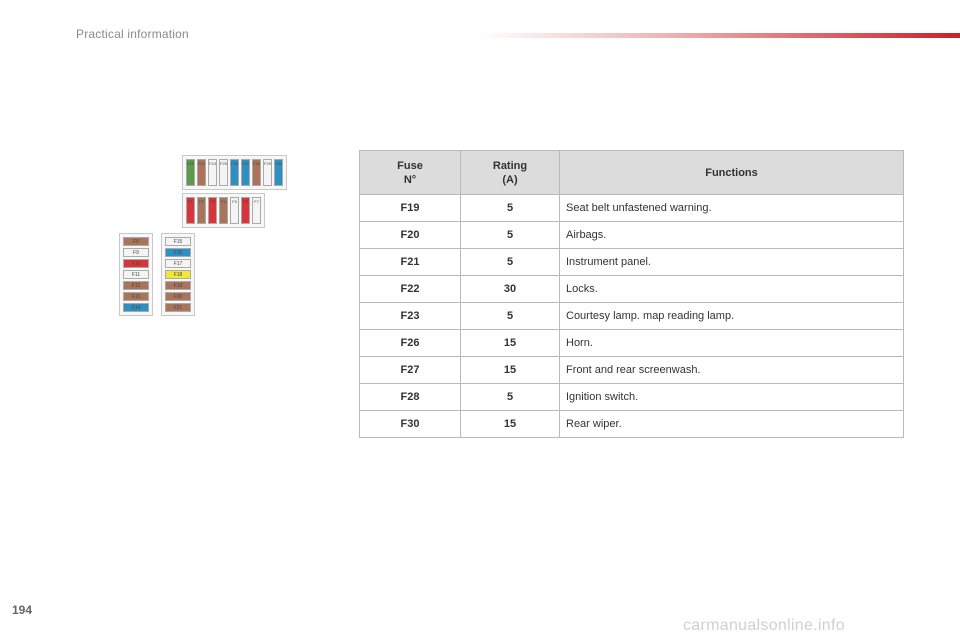 The image size is (960, 640). I want to click on table-row: F27 15 Front and rear screenwash., so click(631, 370).